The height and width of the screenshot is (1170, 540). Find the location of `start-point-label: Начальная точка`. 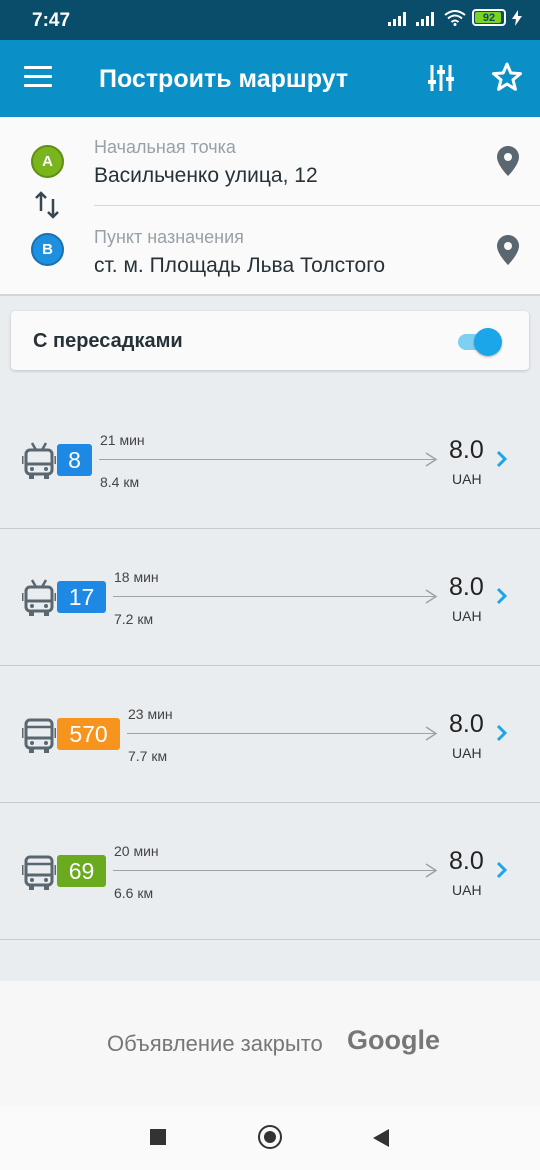

start-point-label: Начальная точка is located at coordinates (165, 147).